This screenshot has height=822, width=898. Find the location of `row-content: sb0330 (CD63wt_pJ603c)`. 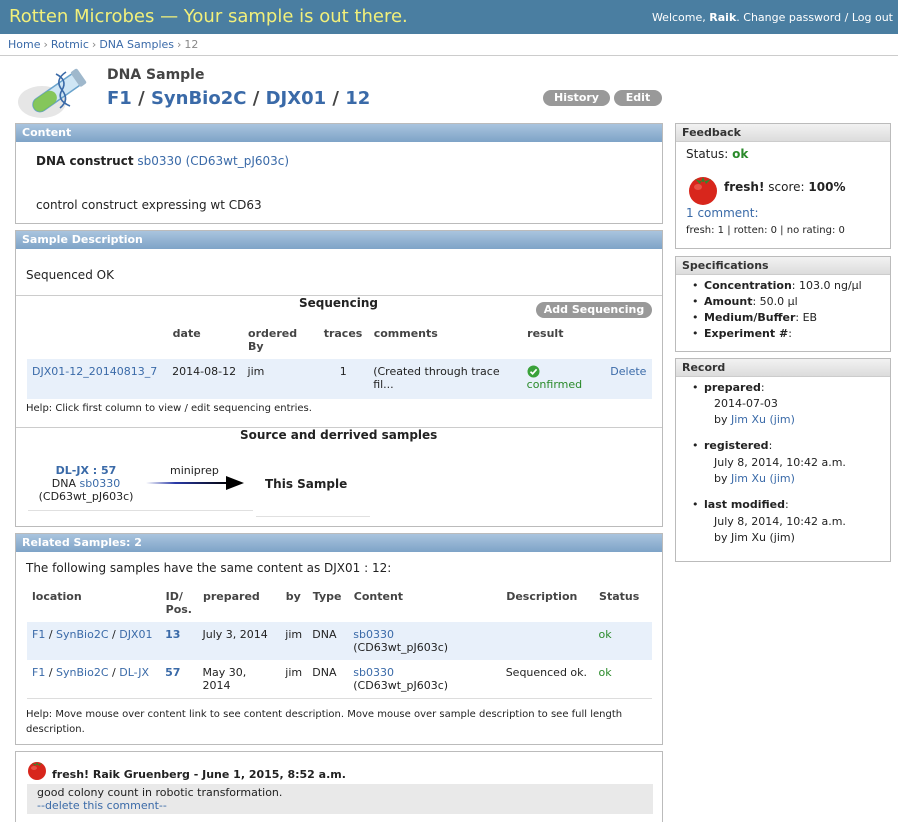

row-content: sb0330 (CD63wt_pJ603c) is located at coordinates (424, 641).